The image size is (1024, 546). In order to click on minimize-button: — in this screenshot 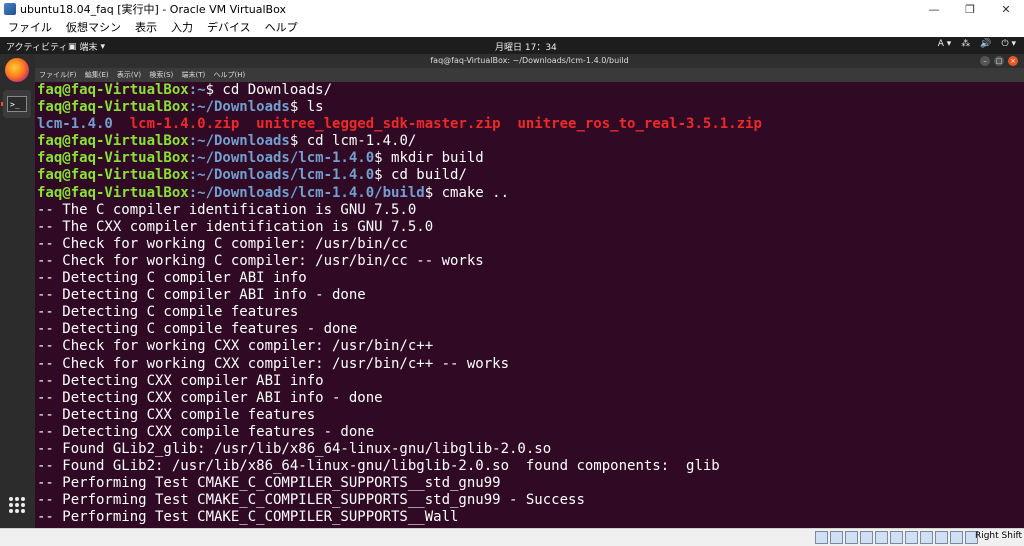, I will do `click(934, 9)`.